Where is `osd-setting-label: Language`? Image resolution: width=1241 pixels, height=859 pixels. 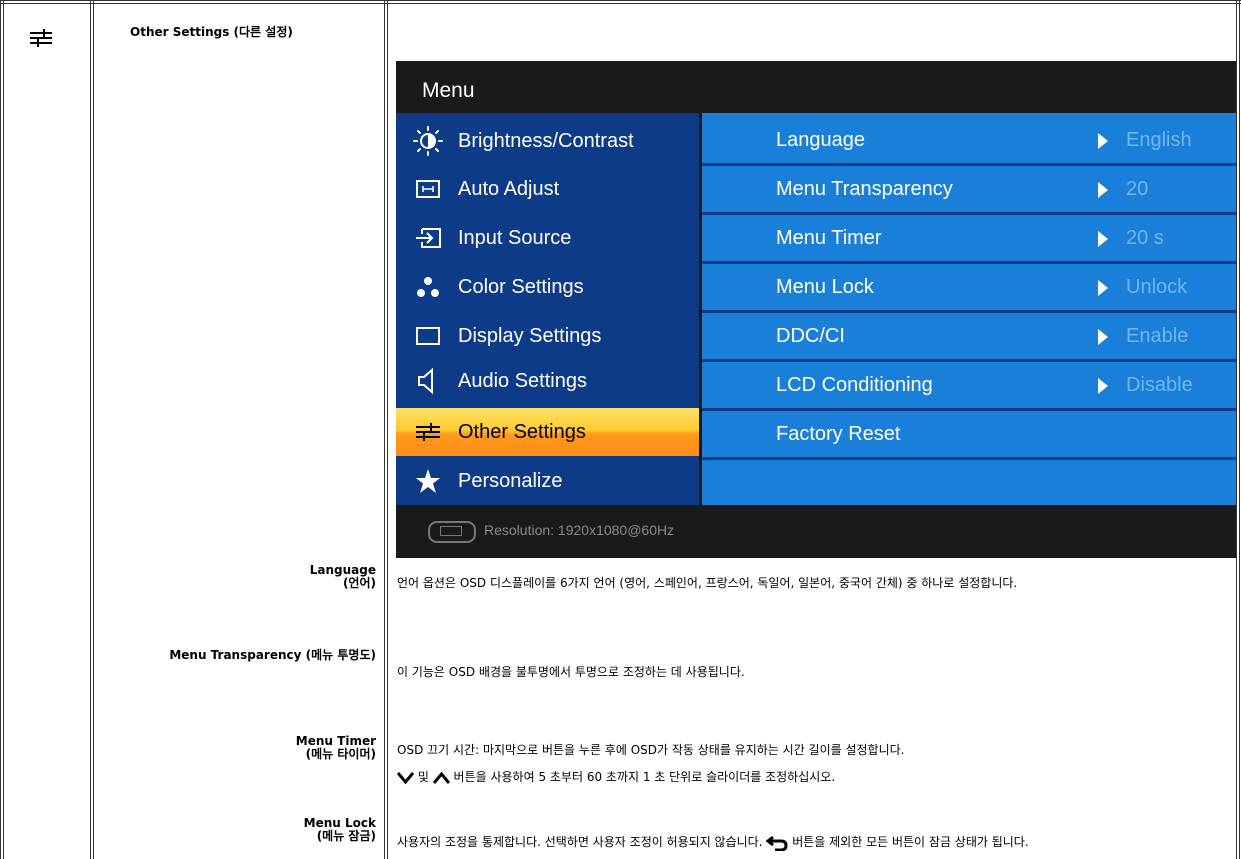 osd-setting-label: Language is located at coordinates (820, 140).